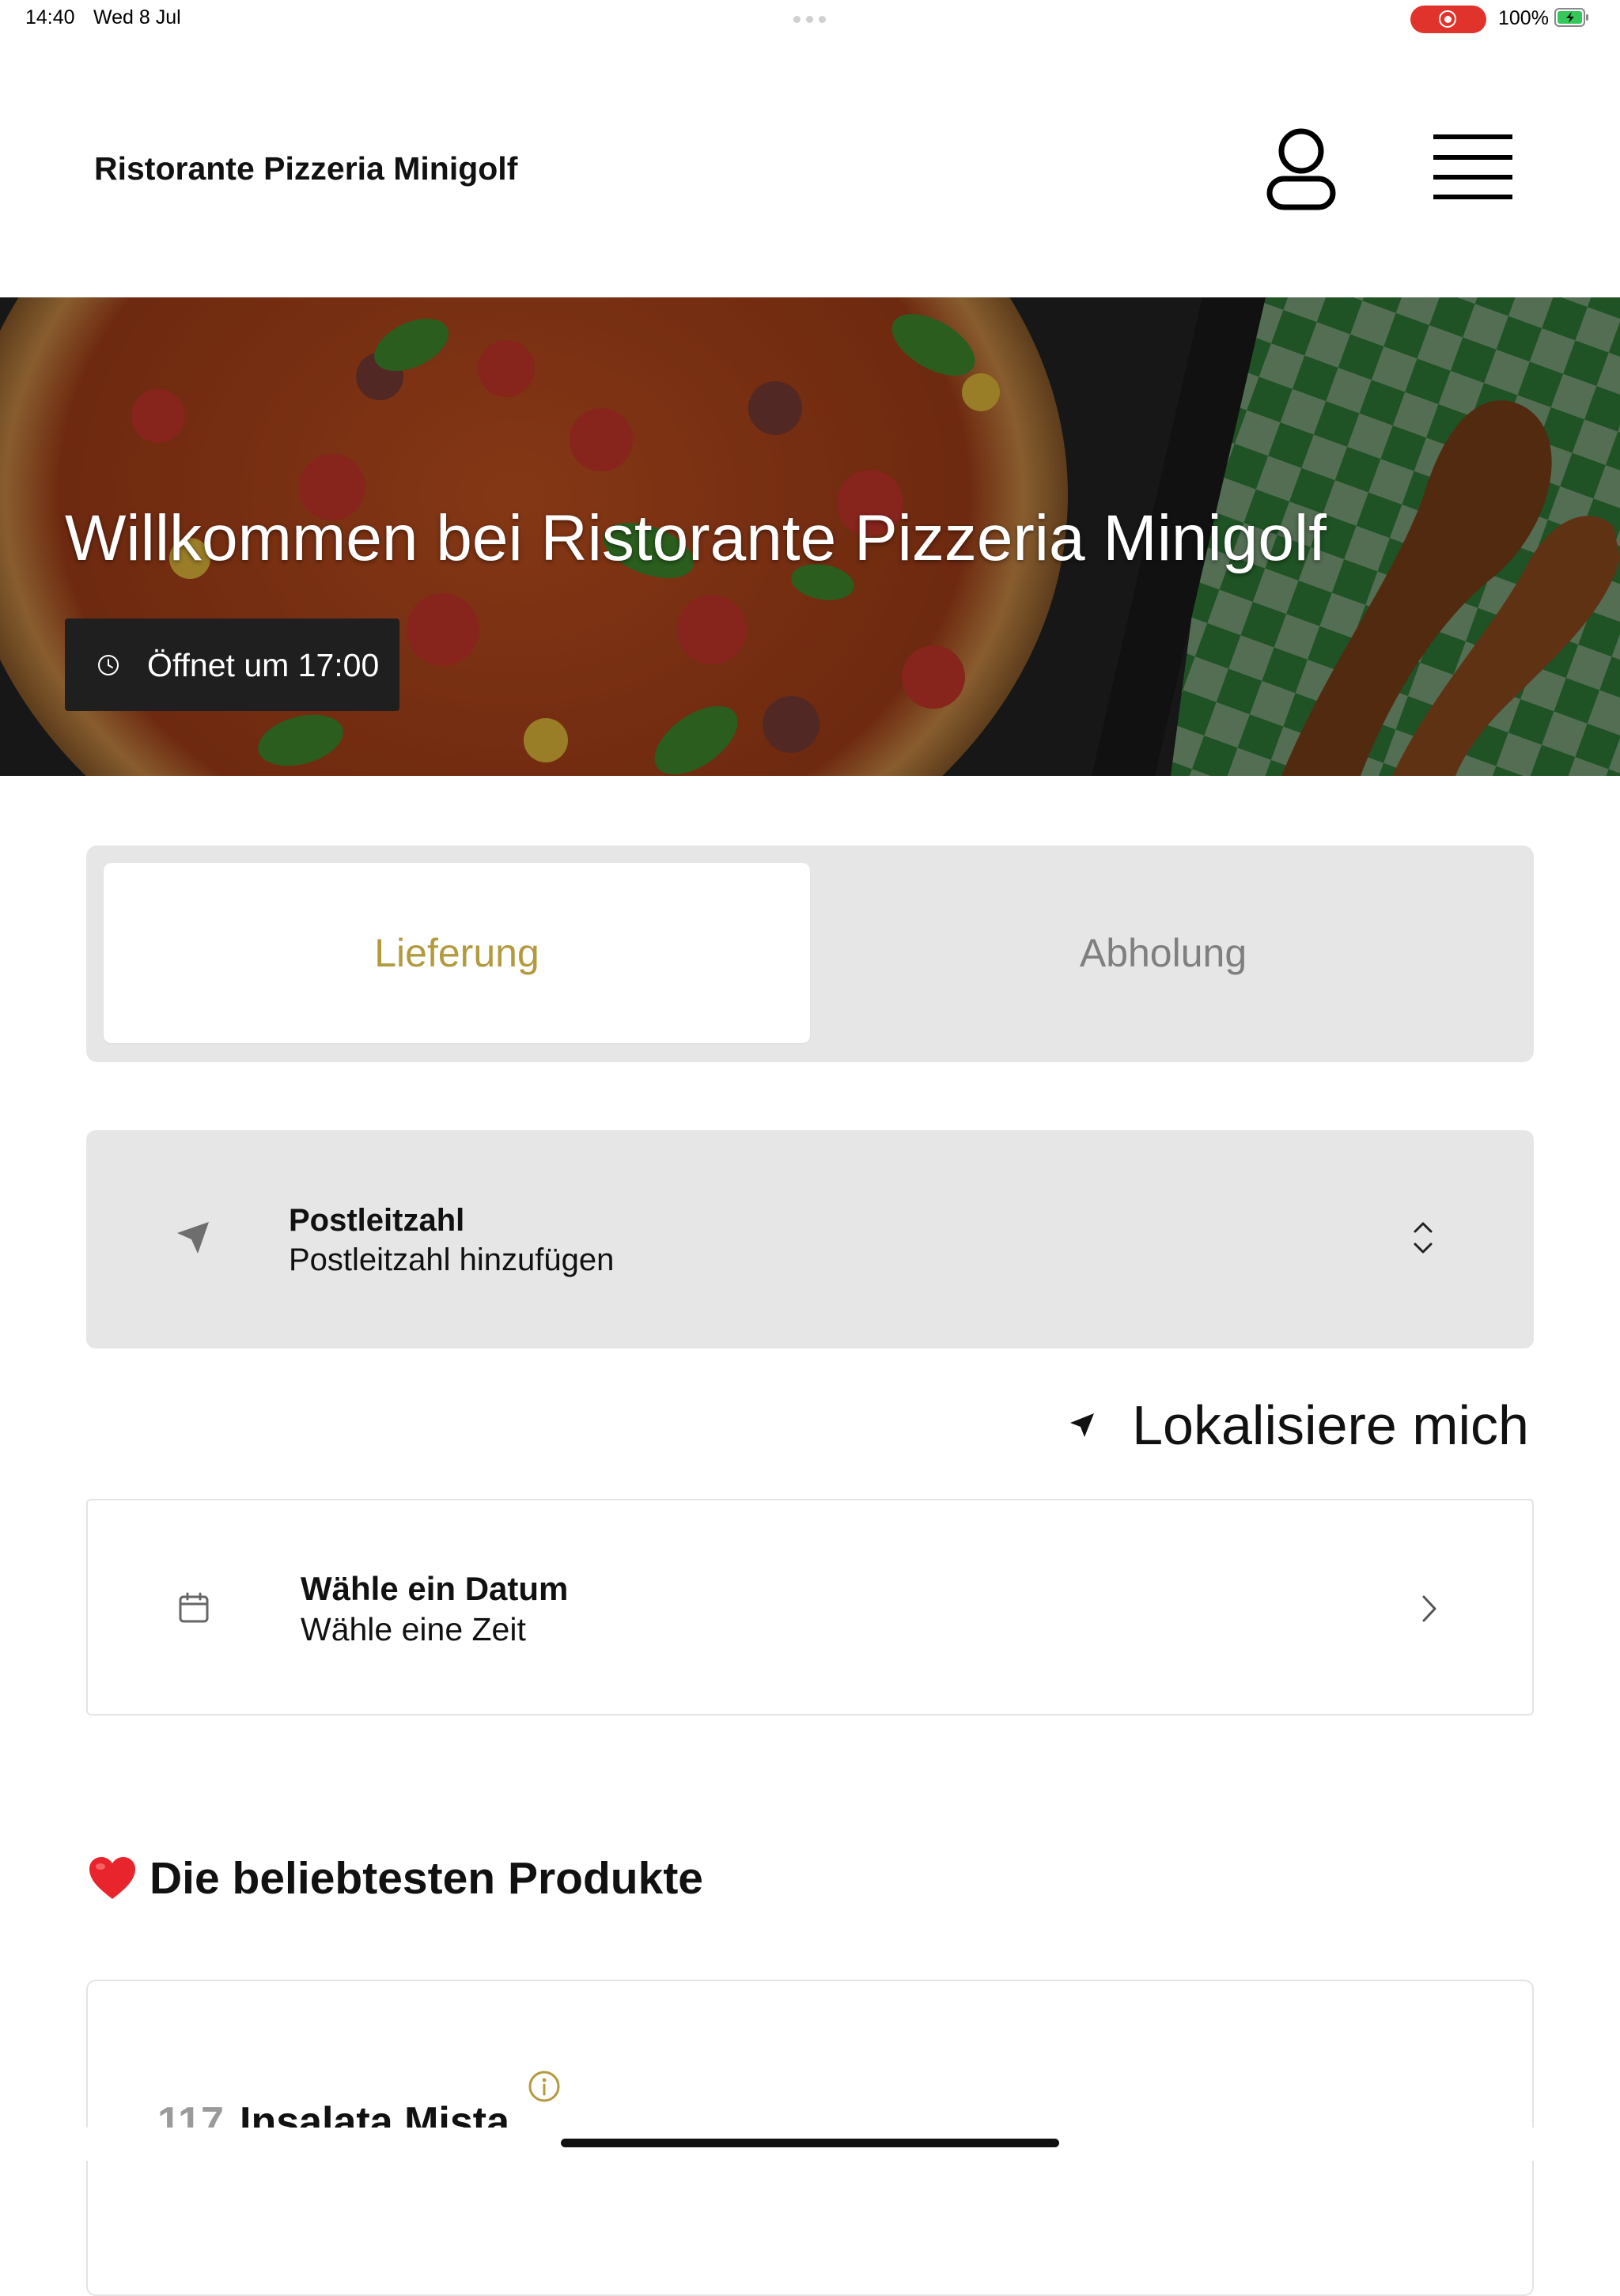 This screenshot has height=2296, width=1620. Describe the element at coordinates (1163, 953) in the screenshot. I see `tab-pickup: Abholung` at that location.